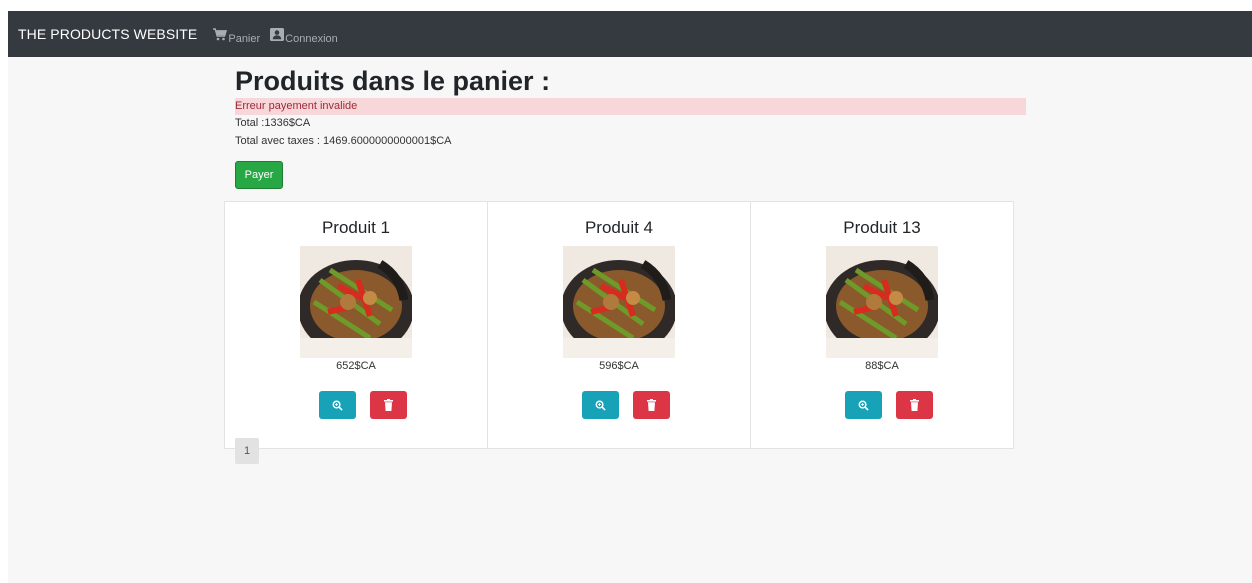 Image resolution: width=1252 pixels, height=583 pixels. What do you see at coordinates (619, 366) in the screenshot?
I see `product-price: 596$CA` at bounding box center [619, 366].